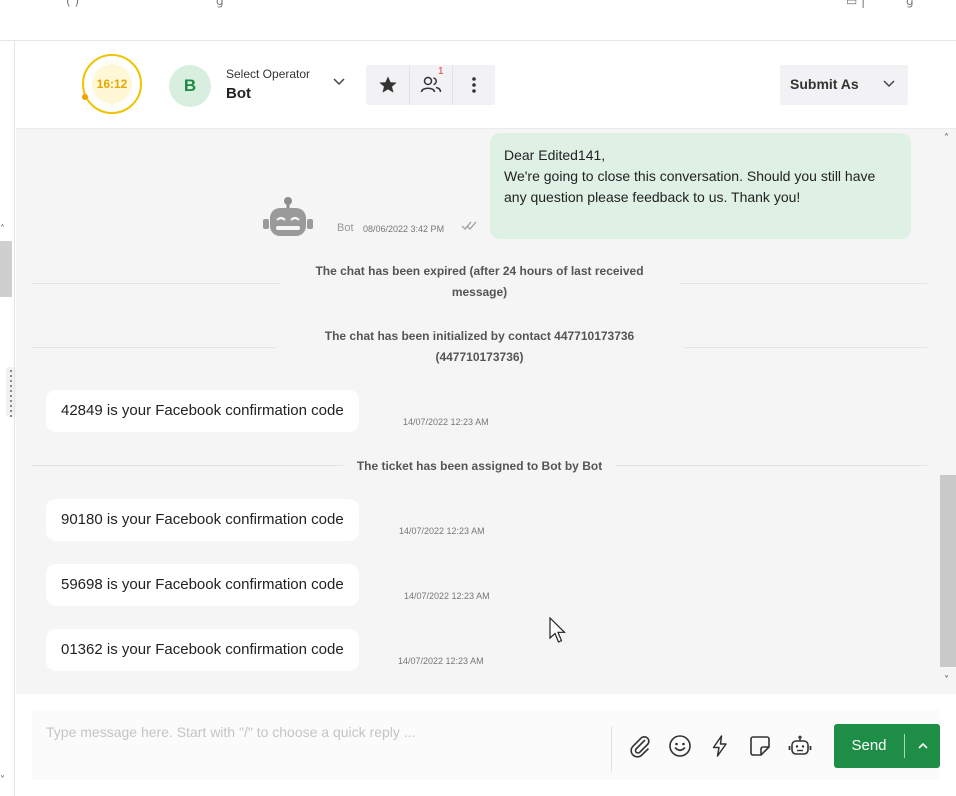  What do you see at coordinates (478, 20) in the screenshot?
I see `top-app-header: ( ) ġ ▭ | ɡ` at bounding box center [478, 20].